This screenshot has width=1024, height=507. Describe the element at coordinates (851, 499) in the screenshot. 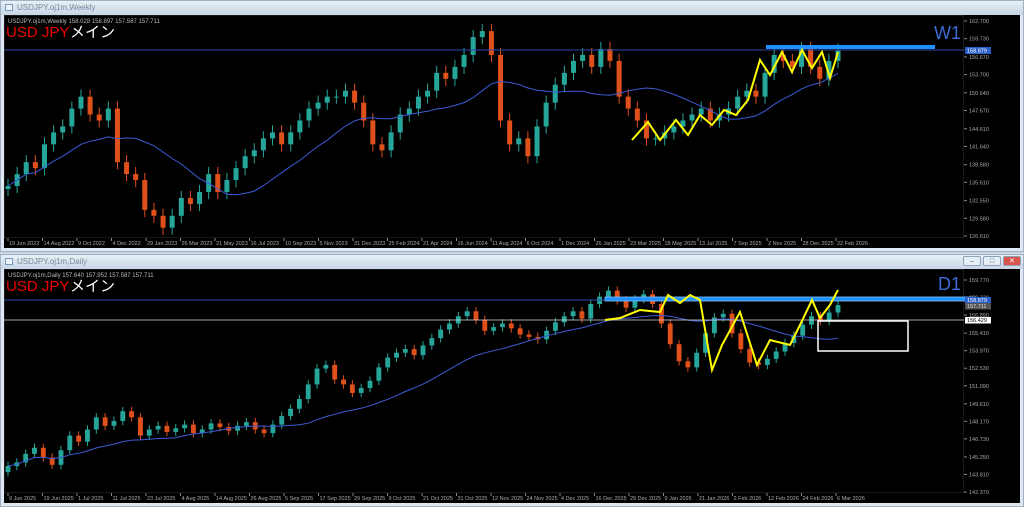

I see `date-tick-label: 6 Mar 2026` at that location.